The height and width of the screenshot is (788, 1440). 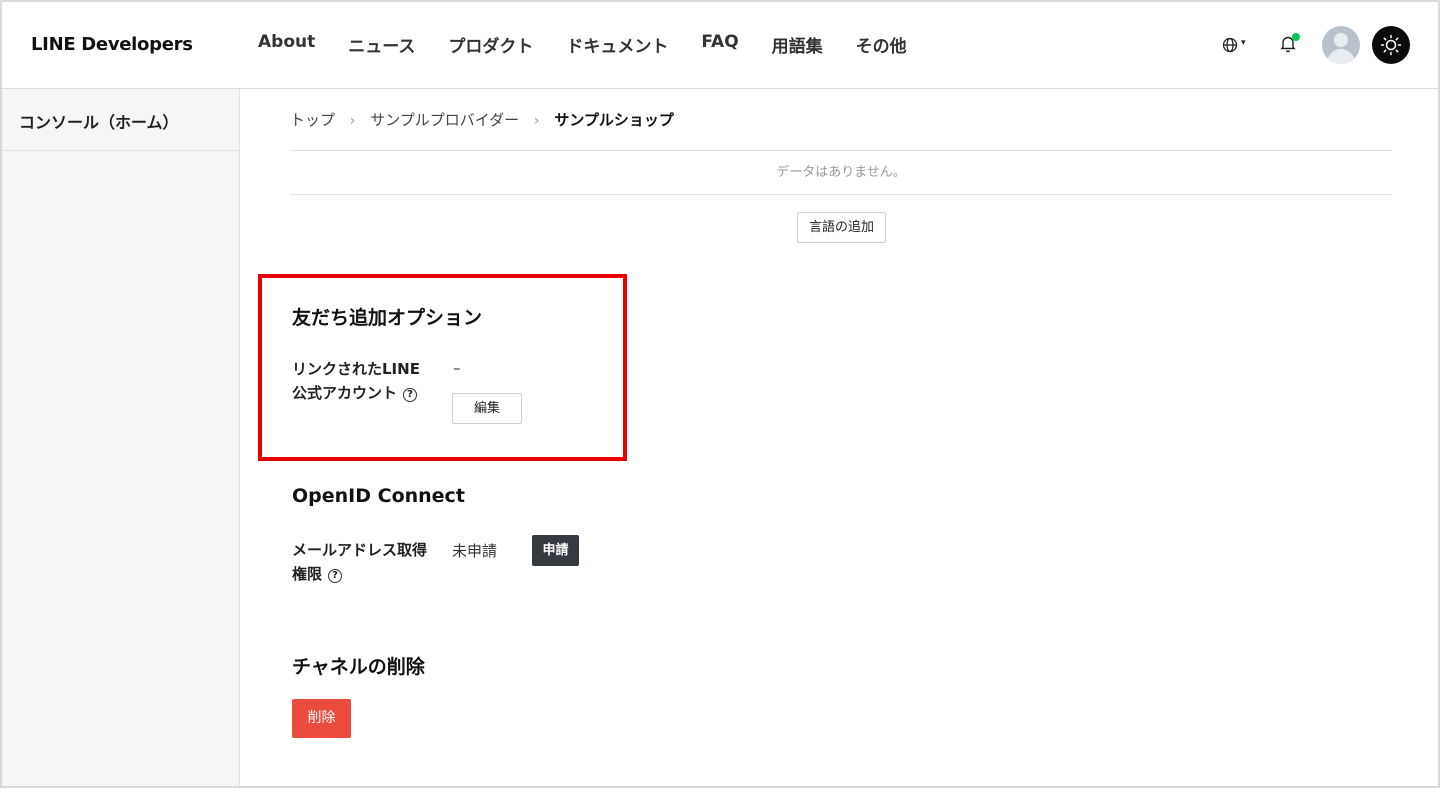 I want to click on notification-dot, so click(x=1296, y=37).